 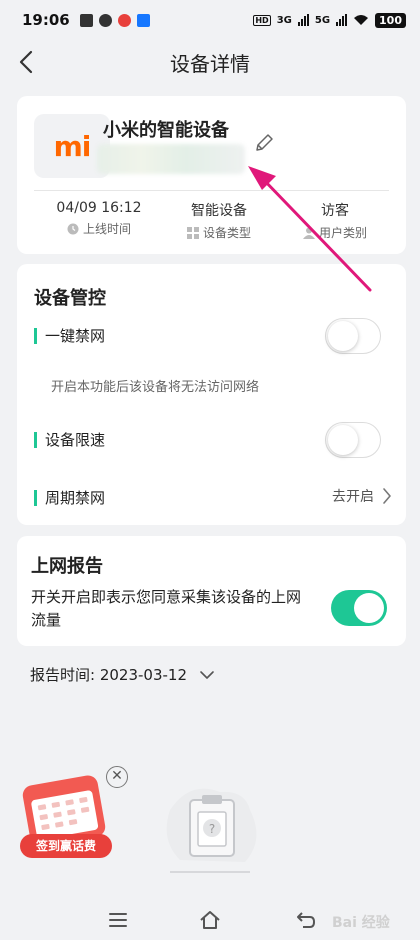 I want to click on promo-label: 签到赢话费, so click(x=66, y=846).